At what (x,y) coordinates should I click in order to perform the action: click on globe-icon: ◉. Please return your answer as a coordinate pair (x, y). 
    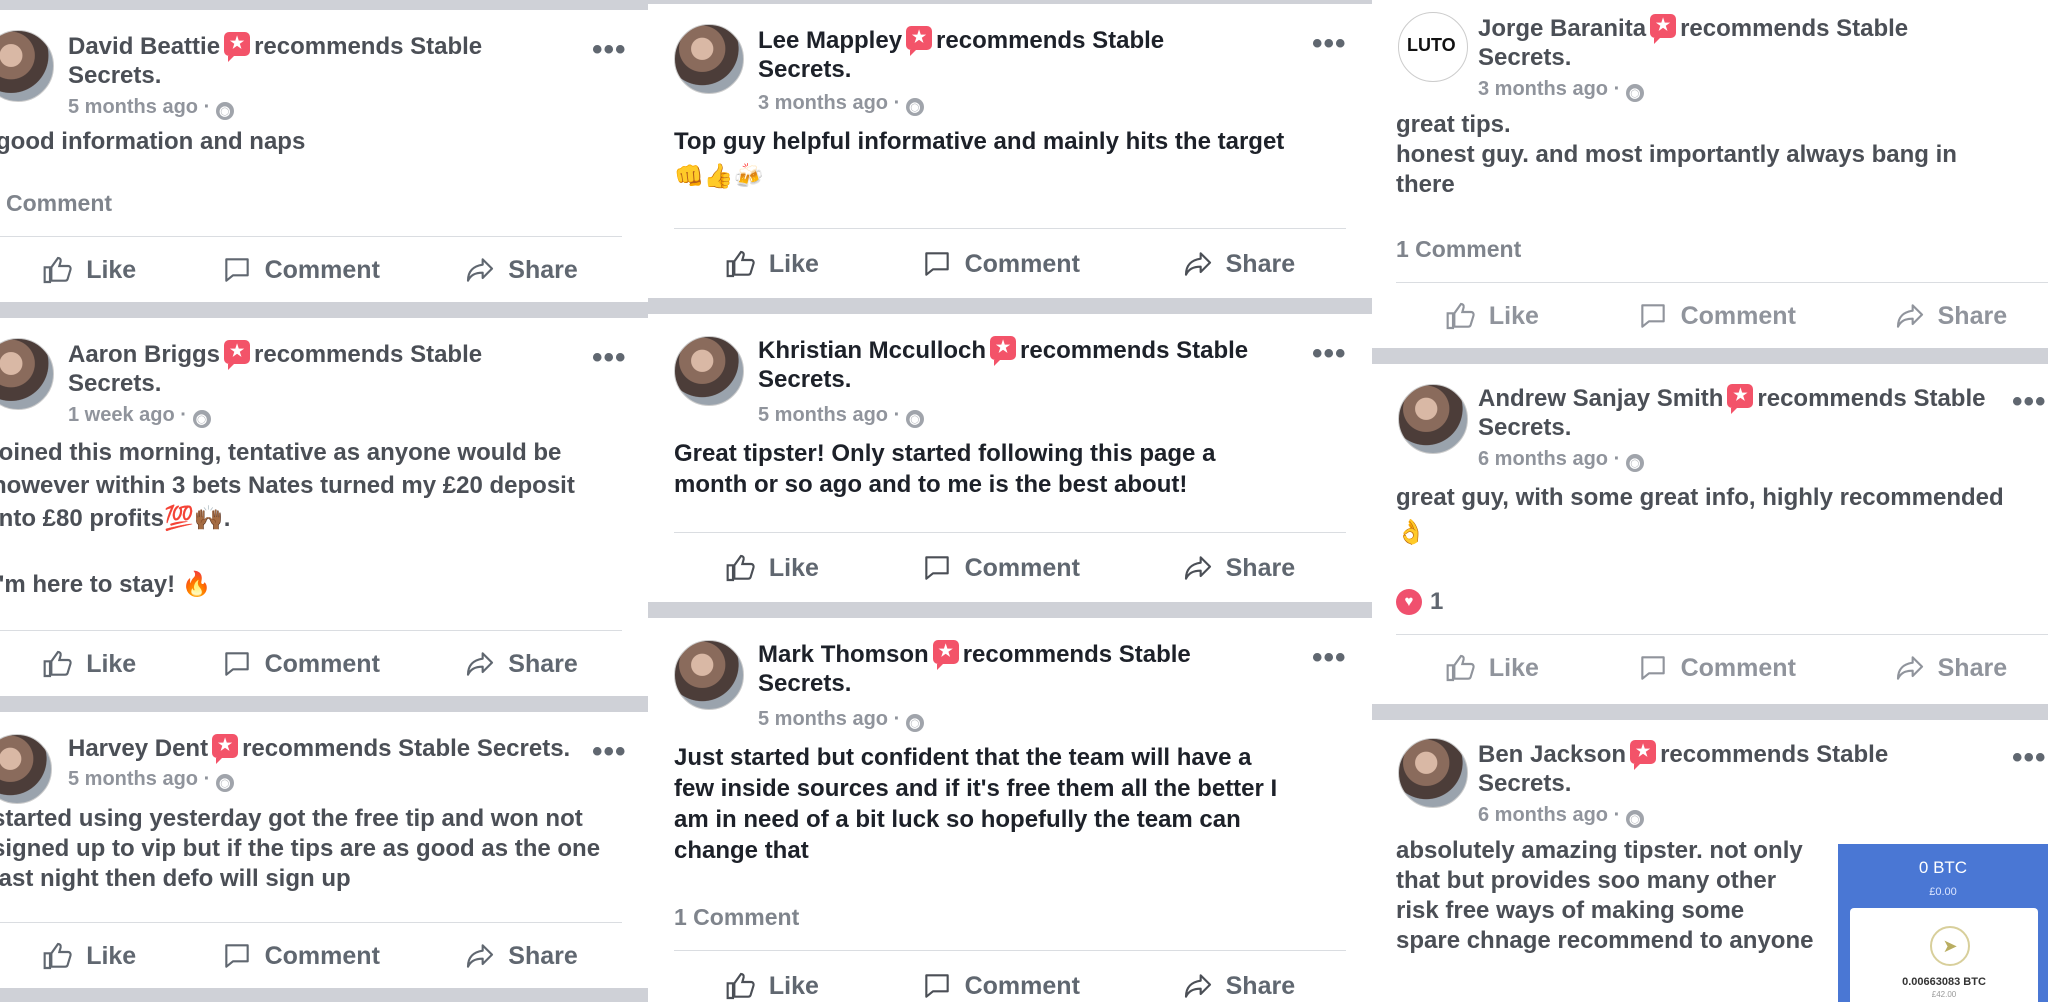
    Looking at the image, I should click on (1634, 93).